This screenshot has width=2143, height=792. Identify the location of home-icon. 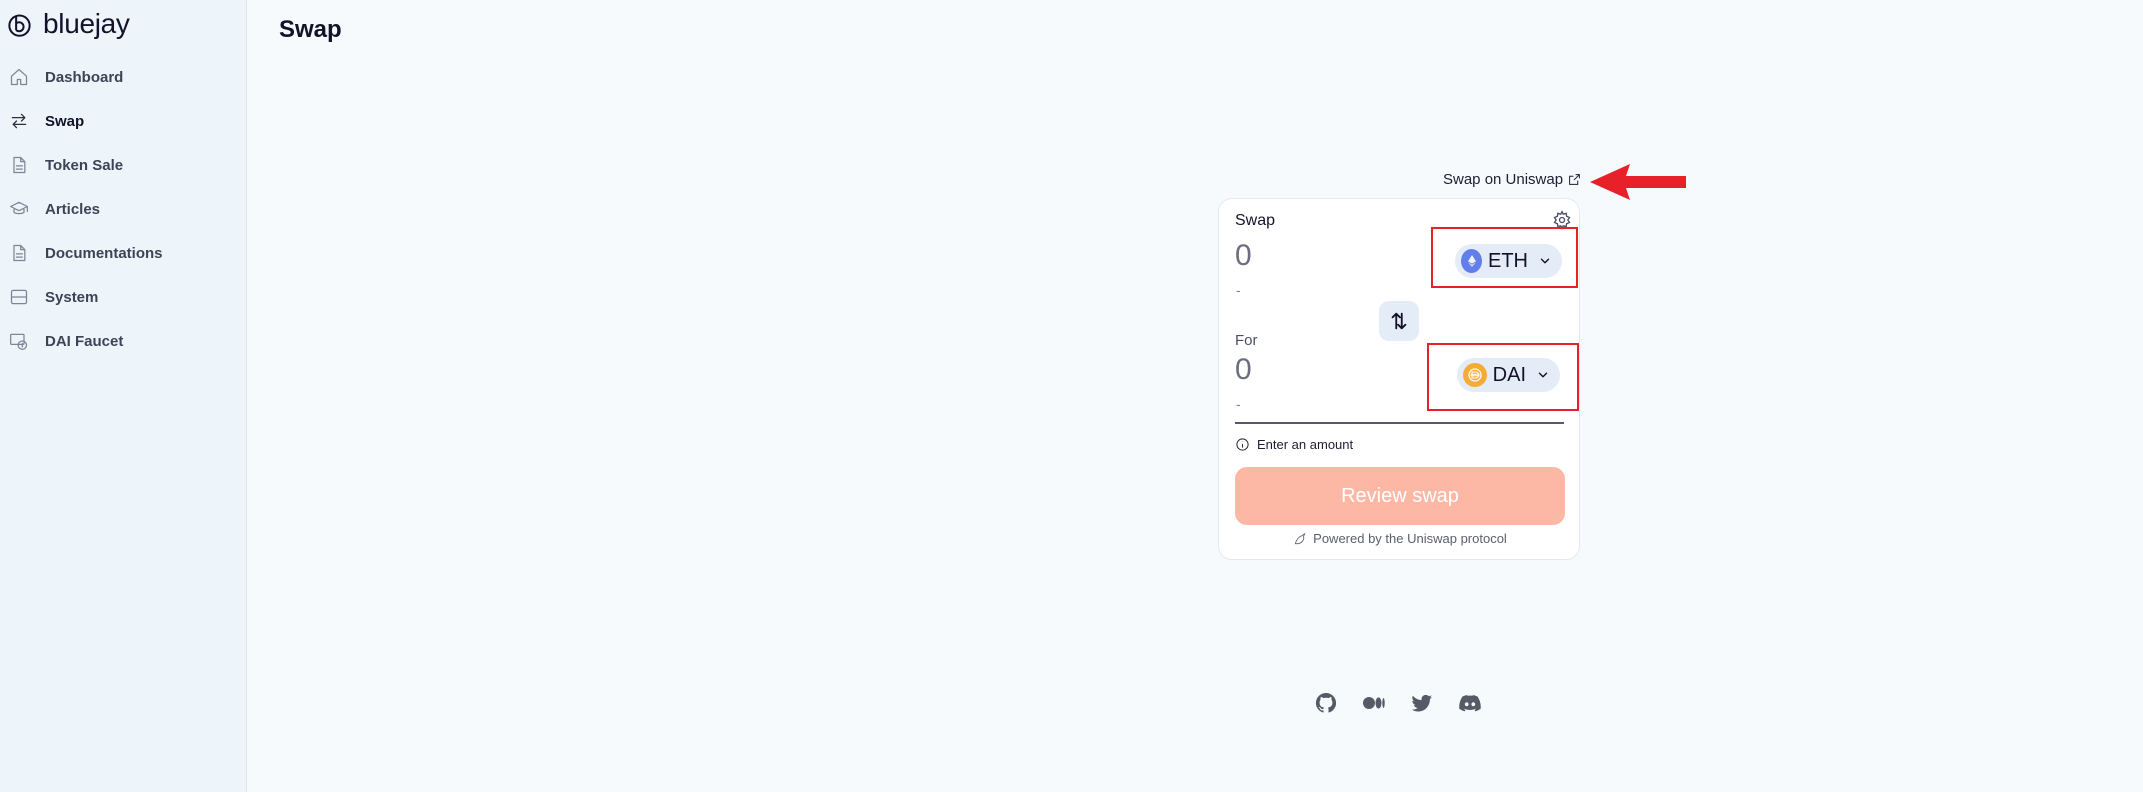
(19, 77).